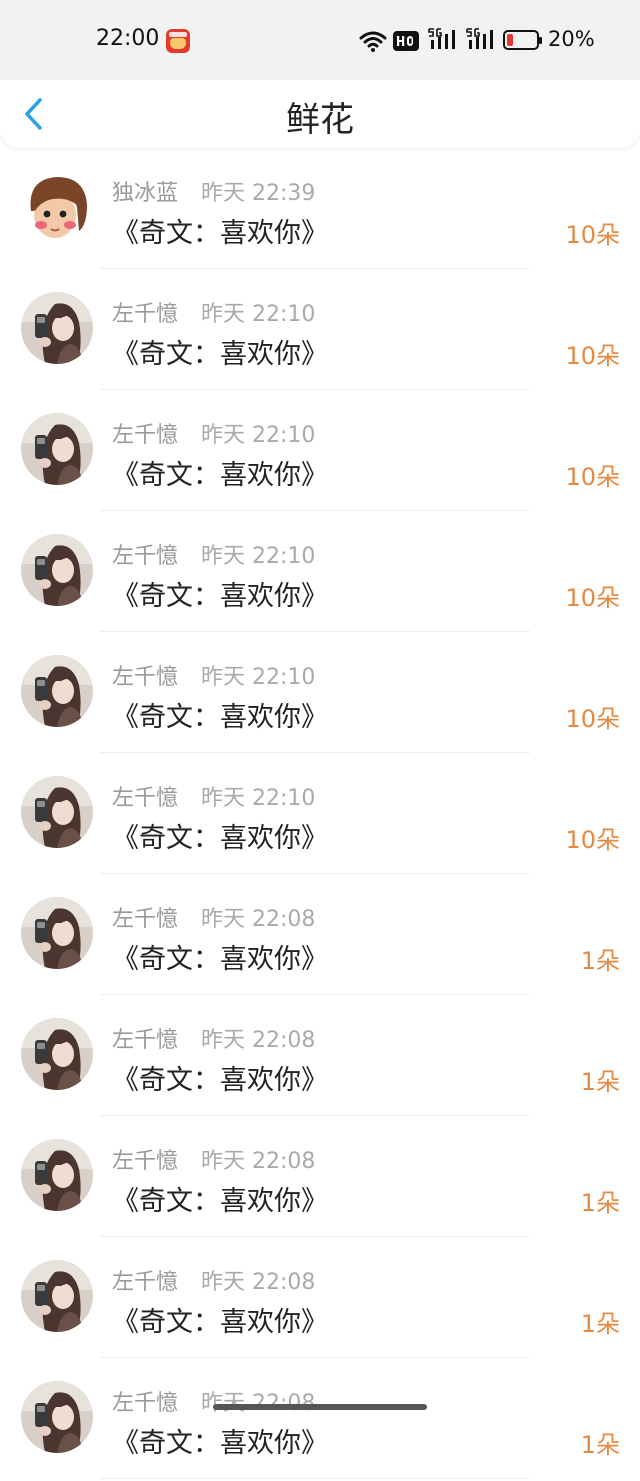 This screenshot has height=1481, width=640. I want to click on battery-icon, so click(522, 40).